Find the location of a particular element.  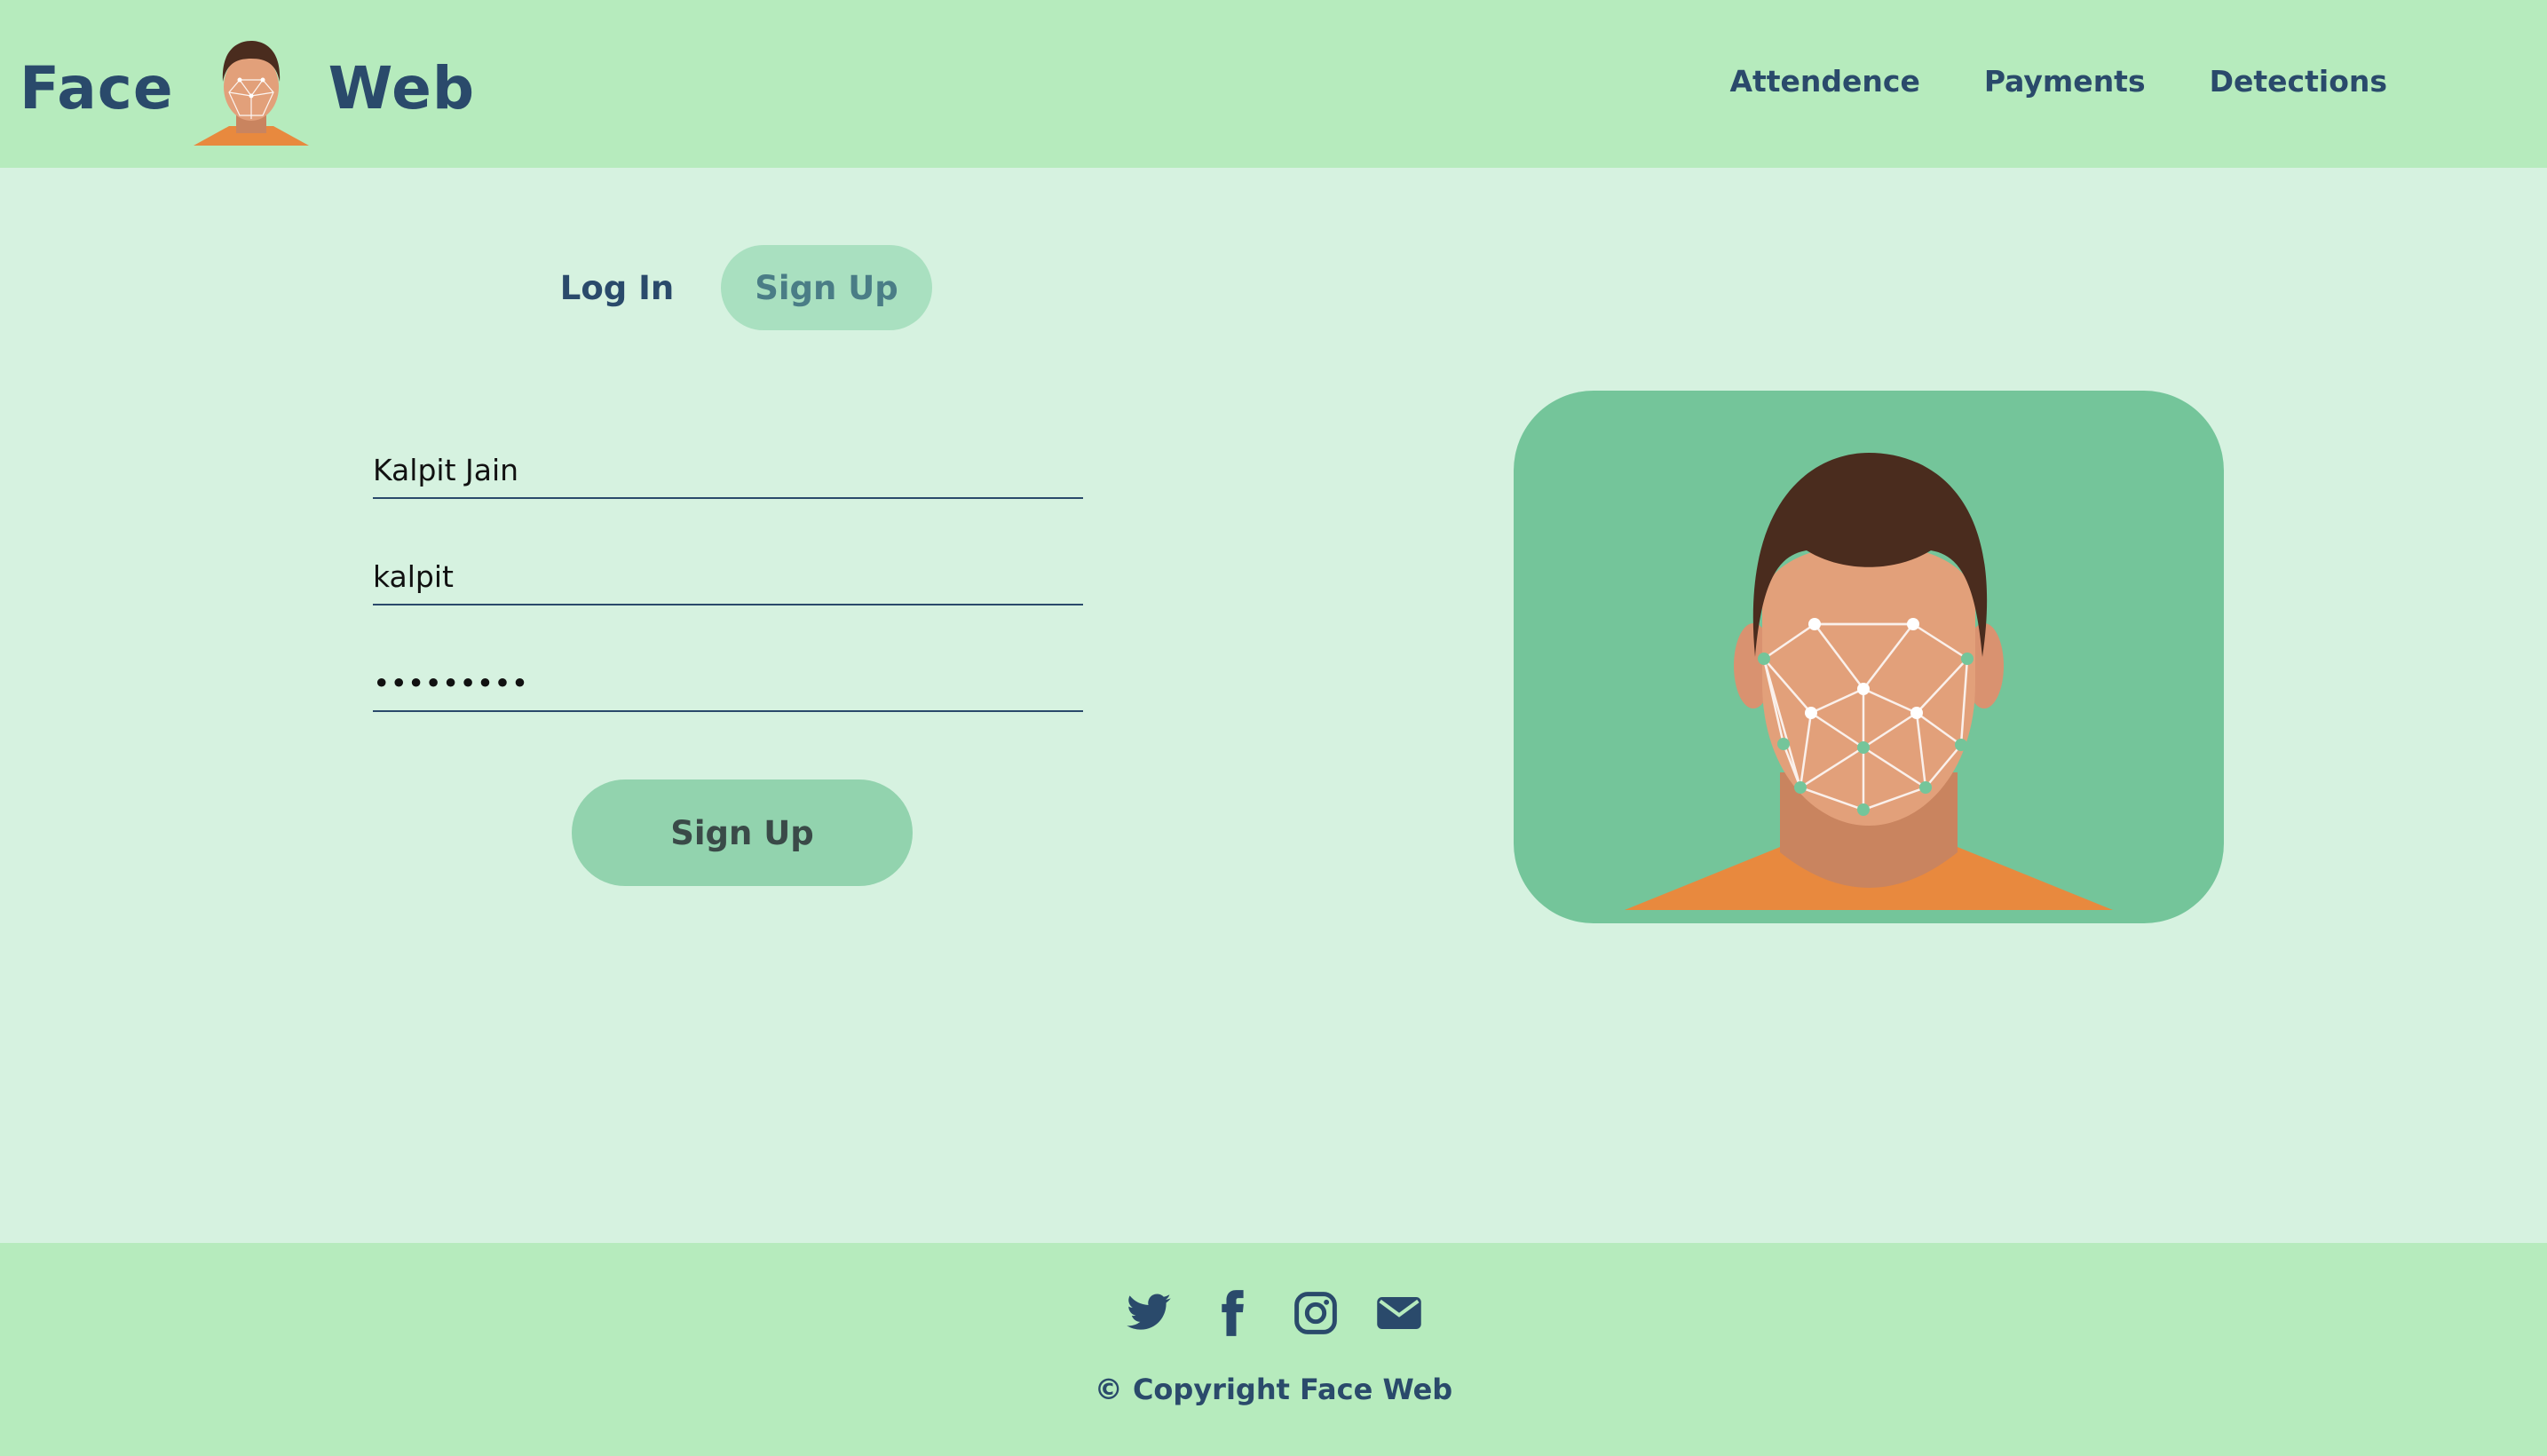

tab-signup: Sign Up is located at coordinates (826, 287).